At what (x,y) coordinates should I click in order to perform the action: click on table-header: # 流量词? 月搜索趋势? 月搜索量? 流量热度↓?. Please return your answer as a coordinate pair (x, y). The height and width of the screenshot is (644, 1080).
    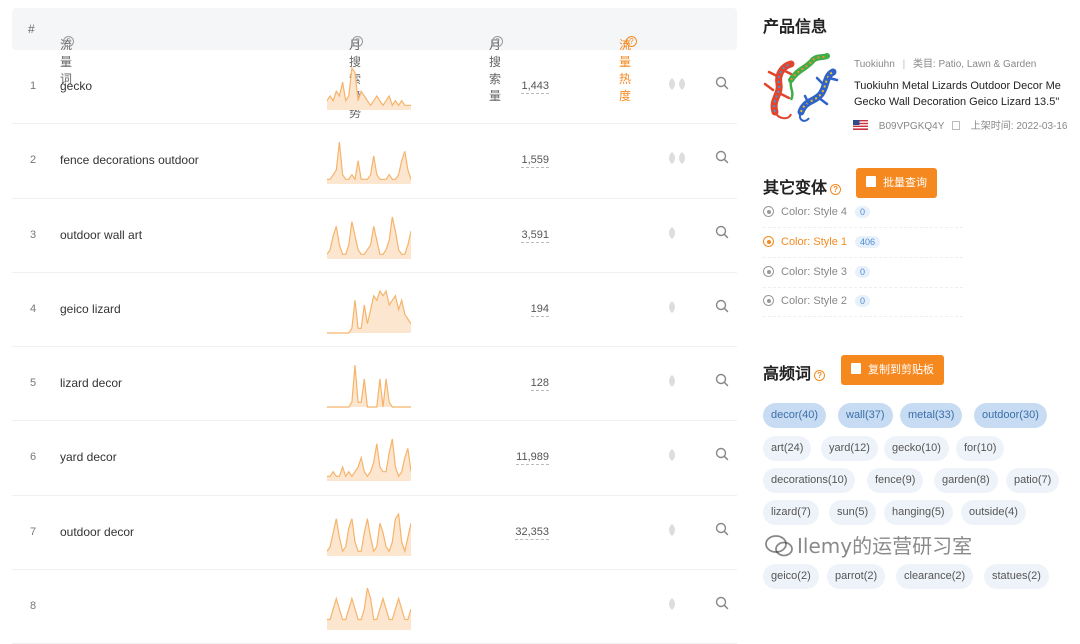
    Looking at the image, I should click on (374, 64).